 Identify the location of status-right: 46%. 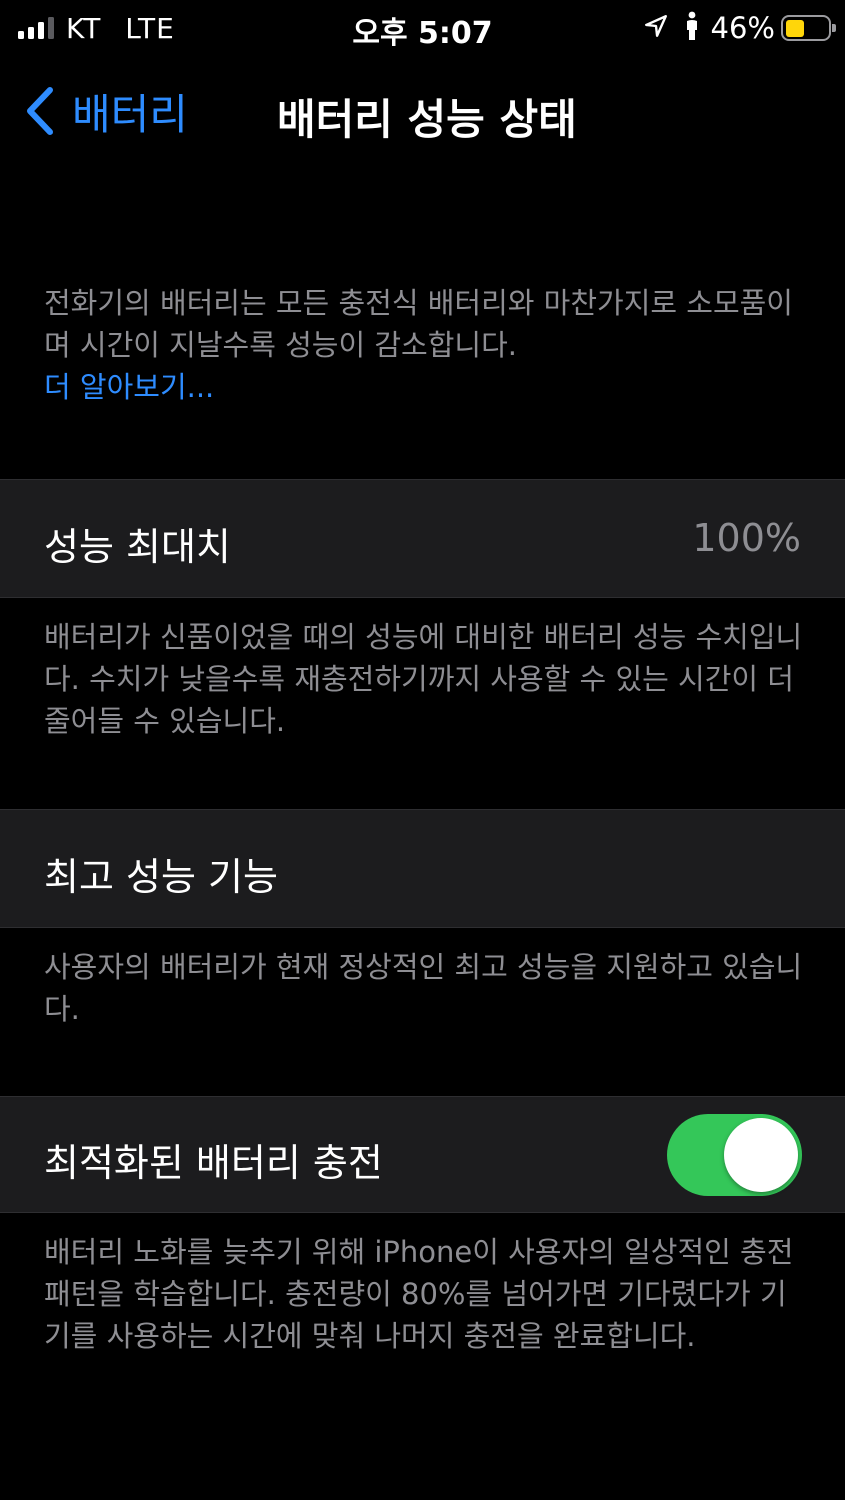
(739, 28).